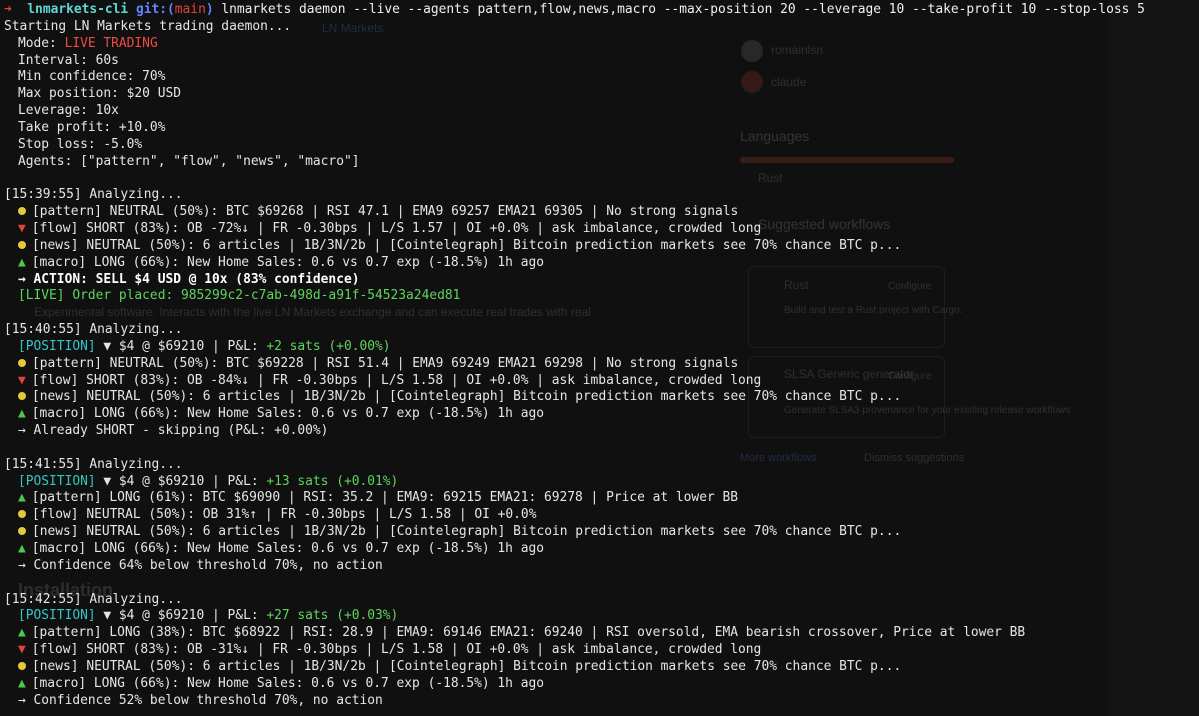 This screenshot has height=716, width=1199. What do you see at coordinates (68, 111) in the screenshot?
I see `leverage-line: Leverage: 10x` at bounding box center [68, 111].